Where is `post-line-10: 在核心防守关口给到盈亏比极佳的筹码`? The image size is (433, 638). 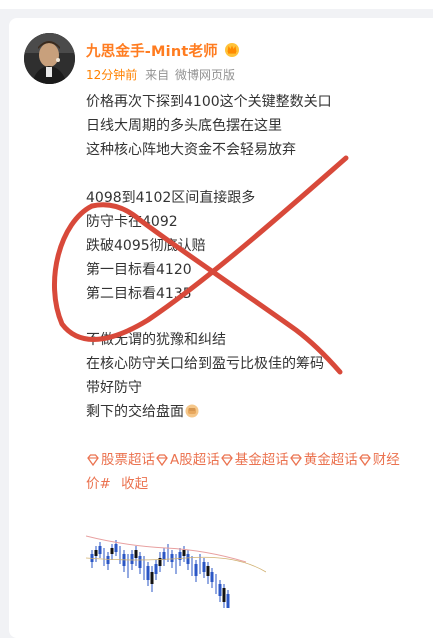 post-line-10: 在核心防守关口给到盈亏比极佳的筹码 is located at coordinates (205, 364).